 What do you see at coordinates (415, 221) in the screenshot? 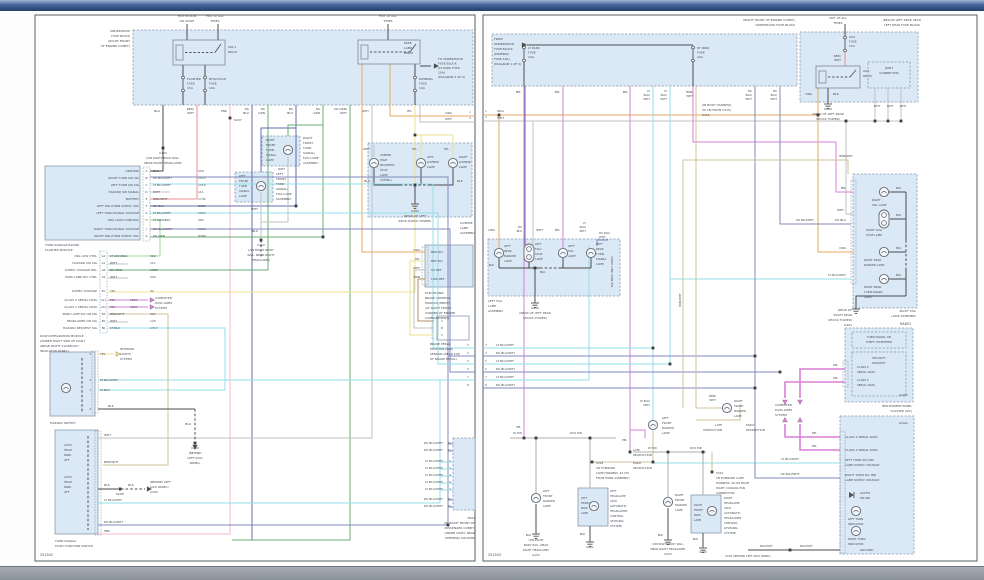
I see `diagram-label: REAR SHOCK TOWER)` at bounding box center [415, 221].